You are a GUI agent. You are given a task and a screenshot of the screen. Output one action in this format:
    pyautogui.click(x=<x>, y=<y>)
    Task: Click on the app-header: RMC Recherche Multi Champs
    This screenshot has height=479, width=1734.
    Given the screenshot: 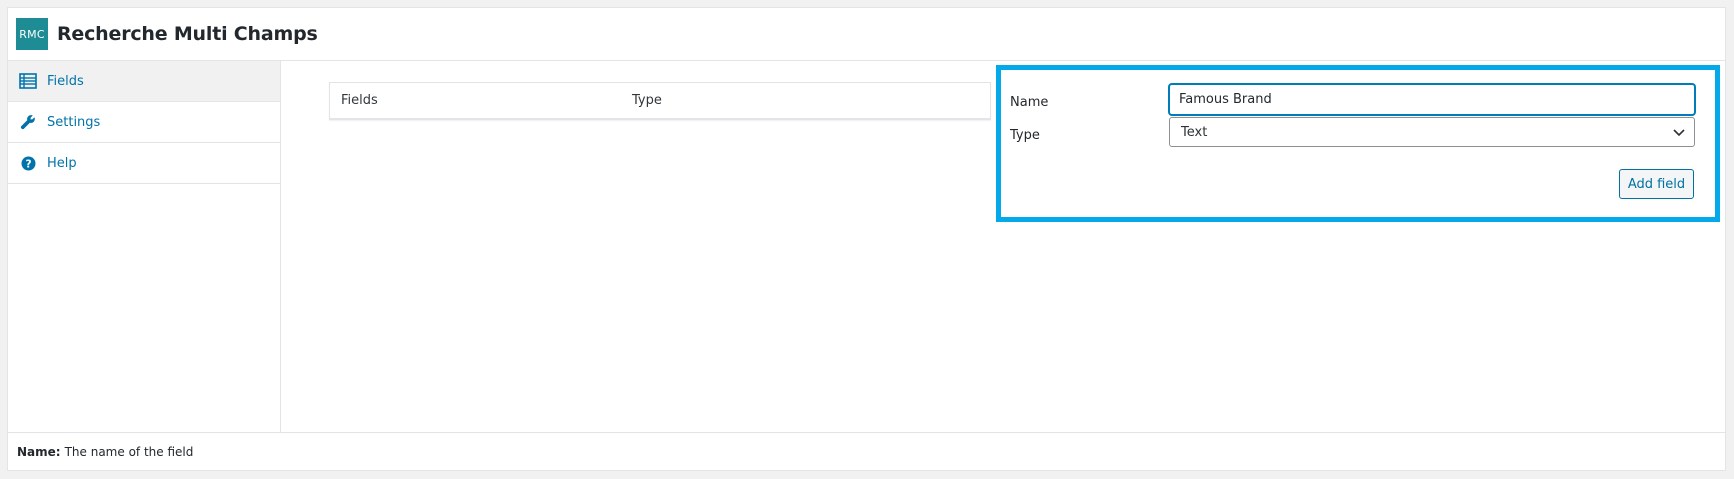 What is the action you would take?
    pyautogui.click(x=866, y=34)
    